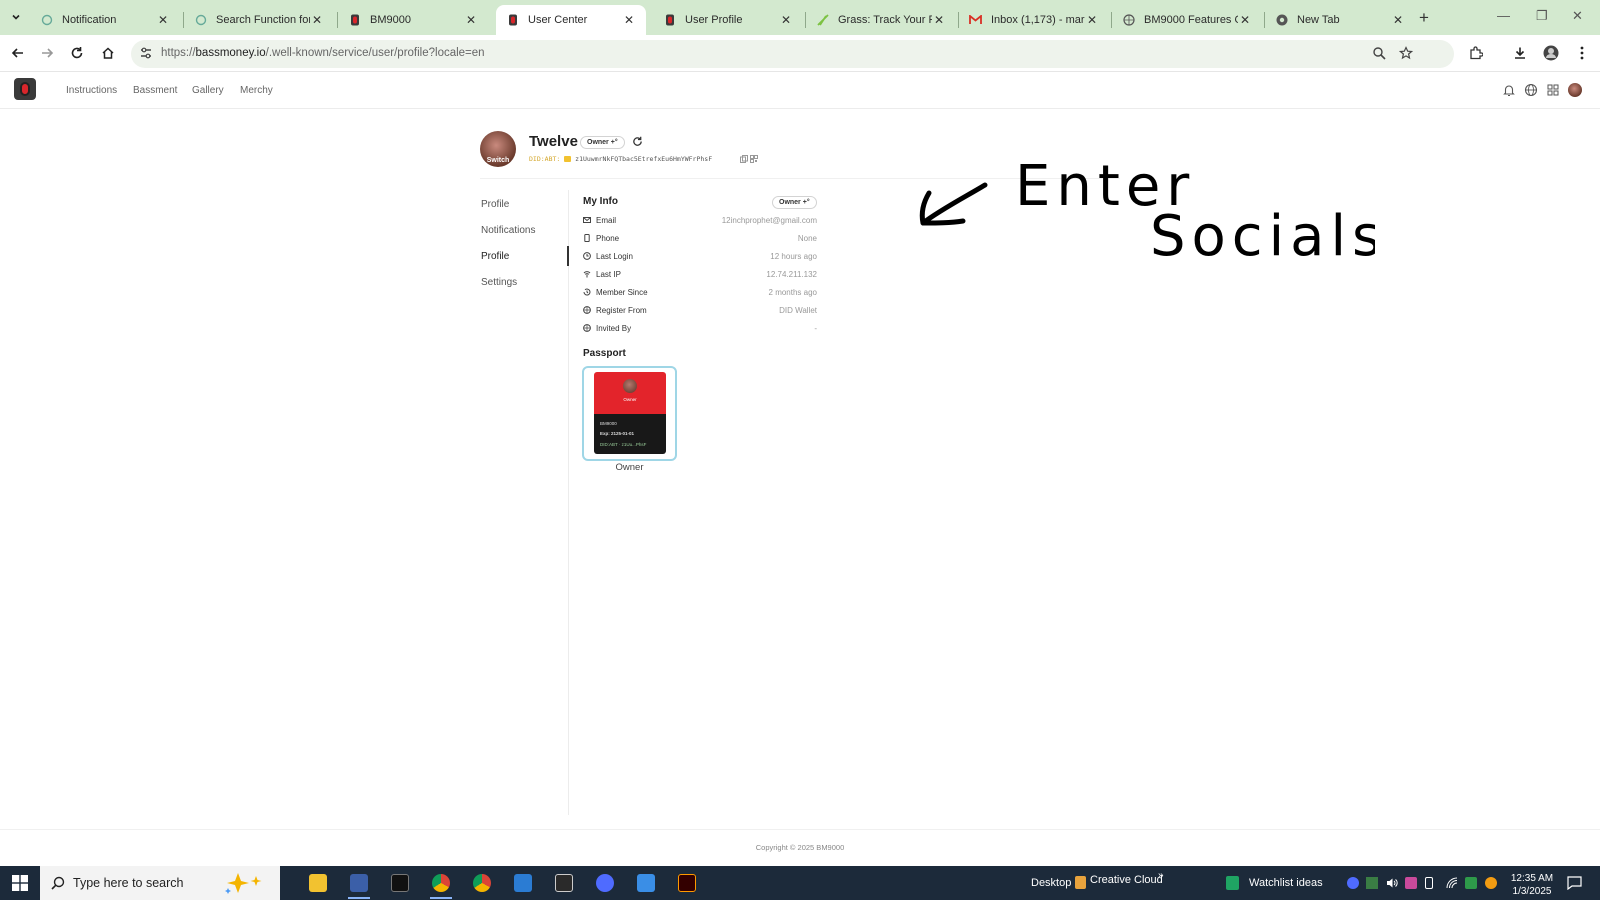 The width and height of the screenshot is (1600, 900). What do you see at coordinates (769, 220) in the screenshot?
I see `info-value: 12inchprophet@gmail.com` at bounding box center [769, 220].